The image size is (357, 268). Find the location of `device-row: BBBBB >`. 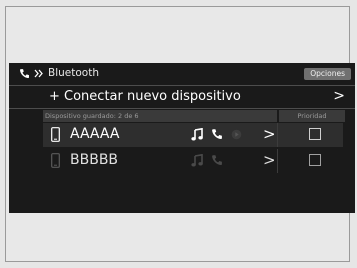

device-row: BBBBB > is located at coordinates (193, 161).